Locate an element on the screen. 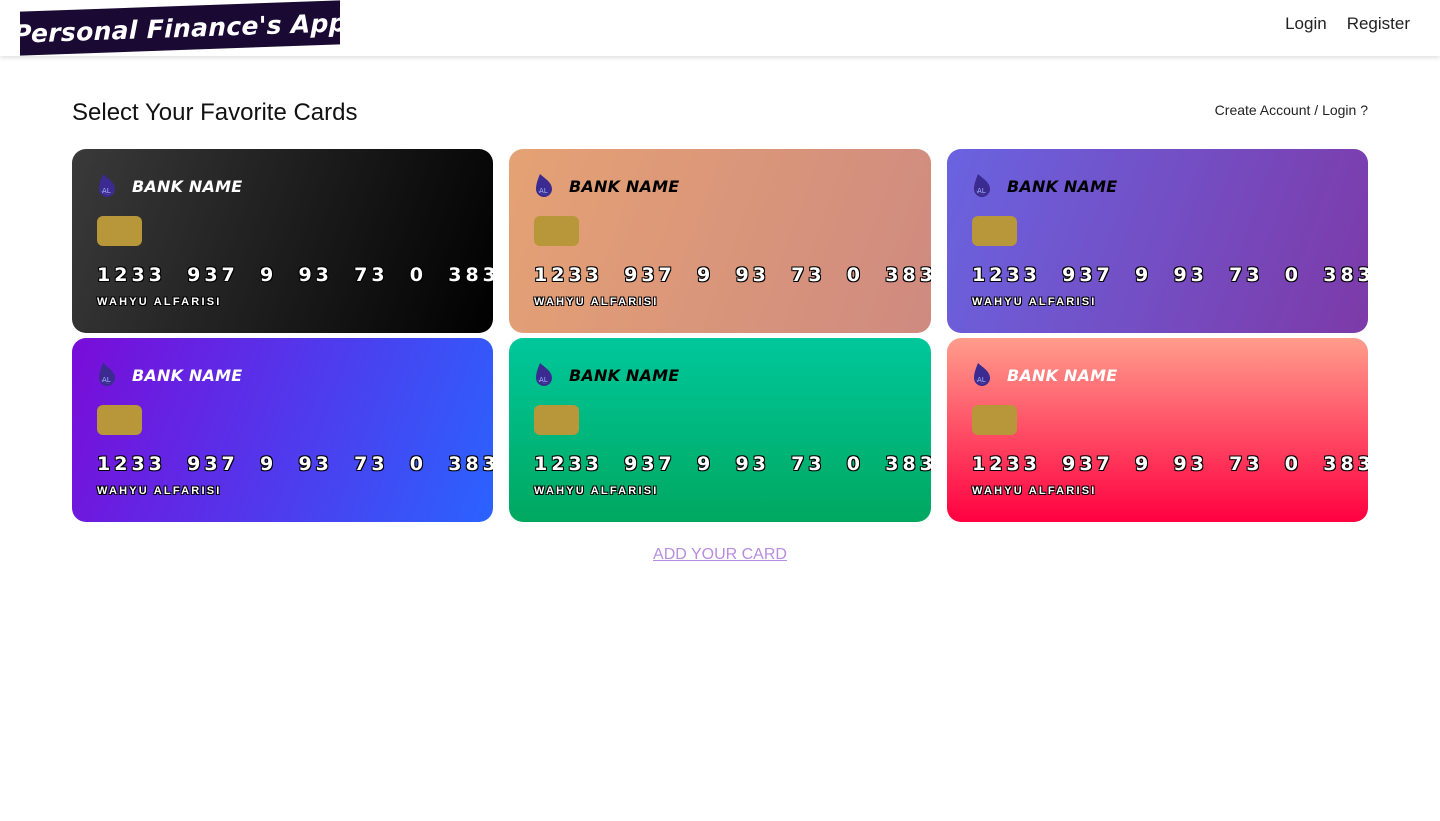  add-card-link: ADD YOUR CARD is located at coordinates (720, 554).